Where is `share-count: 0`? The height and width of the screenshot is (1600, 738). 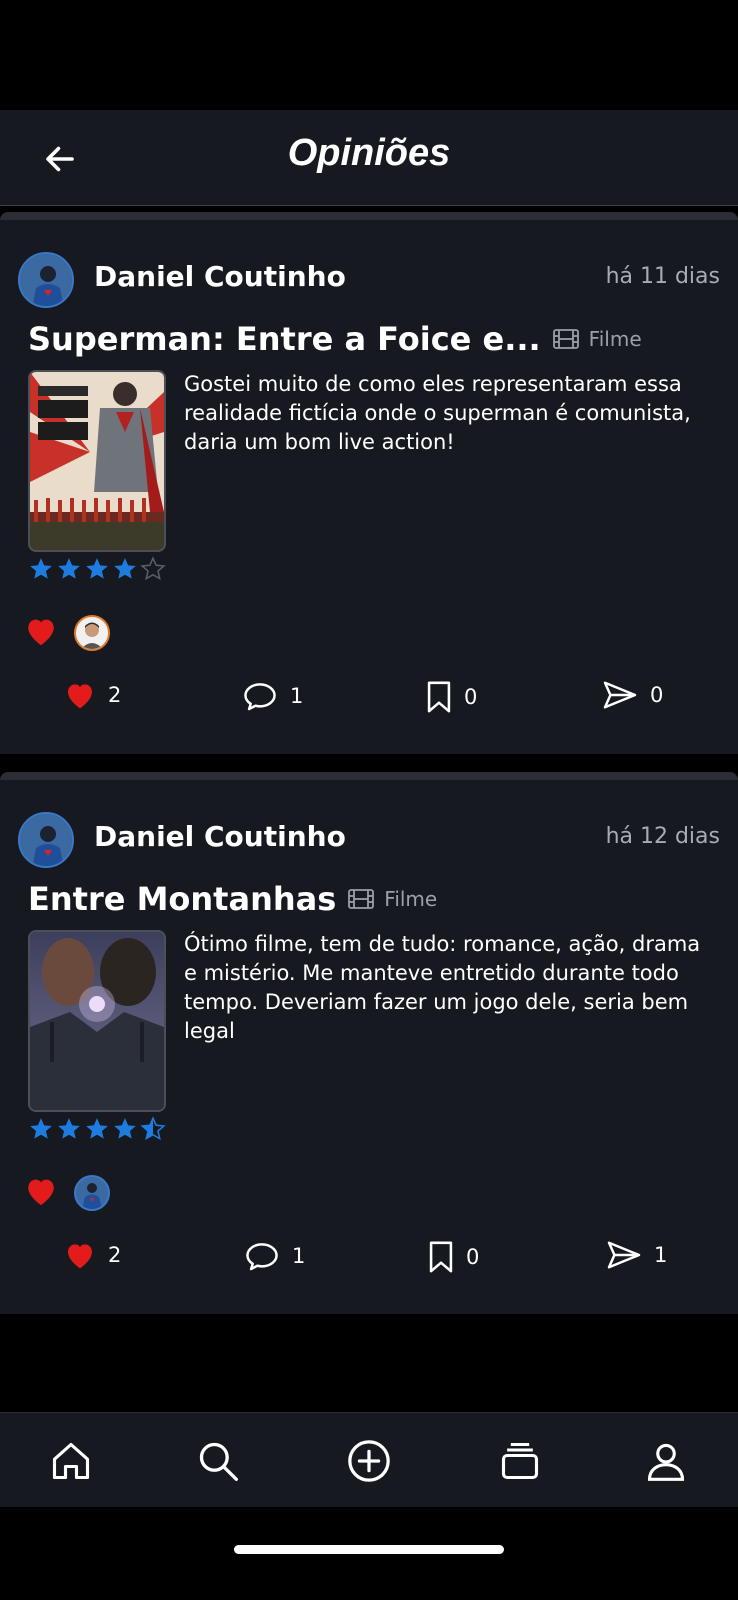 share-count: 0 is located at coordinates (657, 695).